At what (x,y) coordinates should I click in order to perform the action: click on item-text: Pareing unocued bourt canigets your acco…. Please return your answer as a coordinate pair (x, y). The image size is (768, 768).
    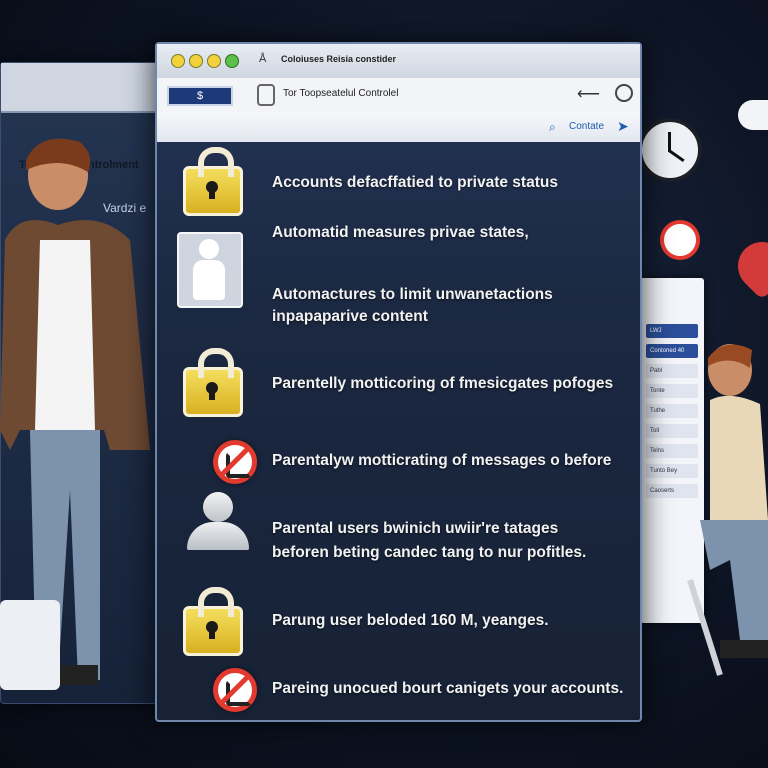
    Looking at the image, I should click on (448, 688).